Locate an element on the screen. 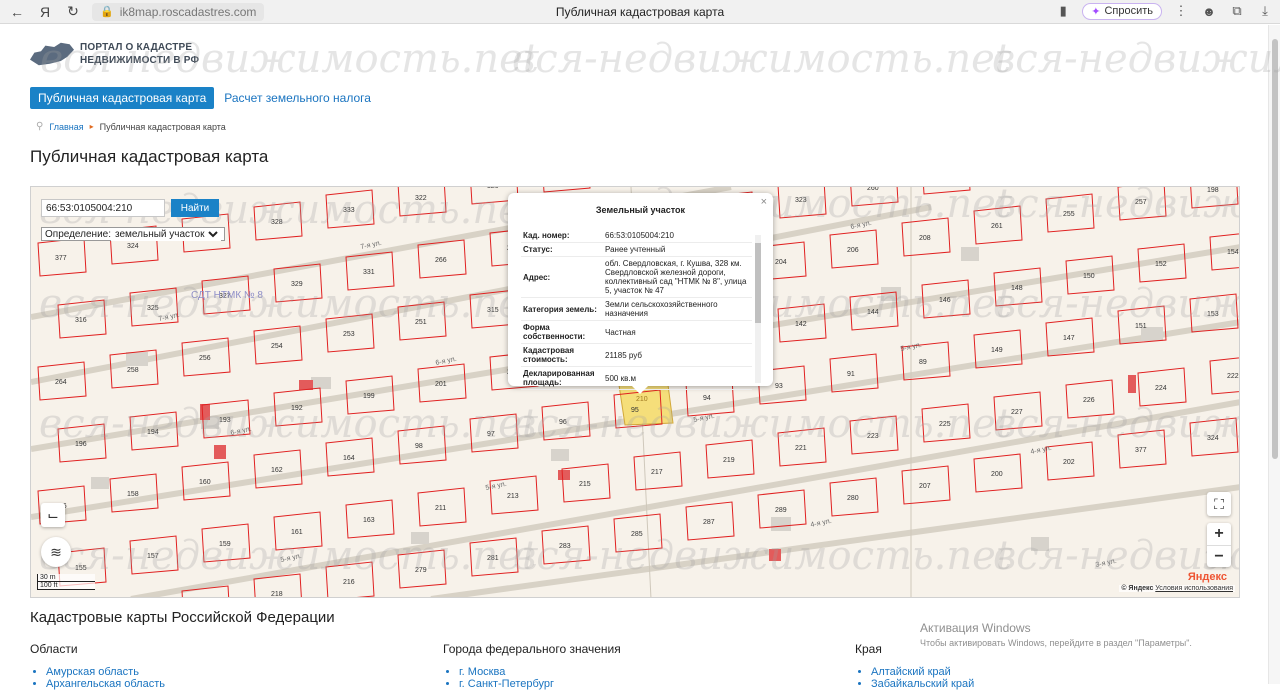 Image resolution: width=1280 pixels, height=690 pixels. yandex-logo: Яндекс is located at coordinates (1207, 577).